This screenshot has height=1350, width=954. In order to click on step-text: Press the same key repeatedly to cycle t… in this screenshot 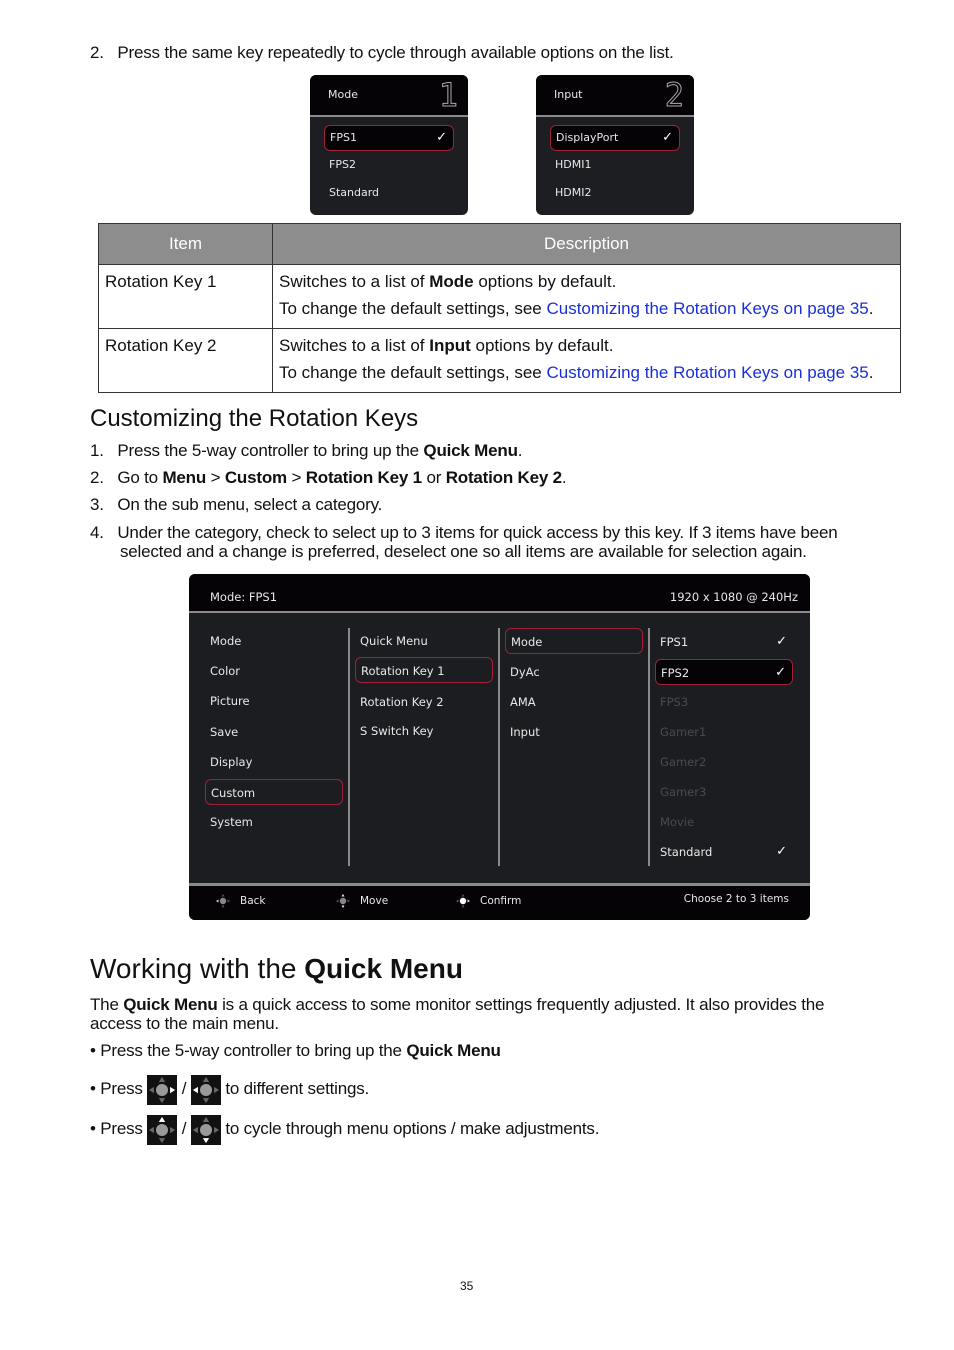, I will do `click(395, 52)`.